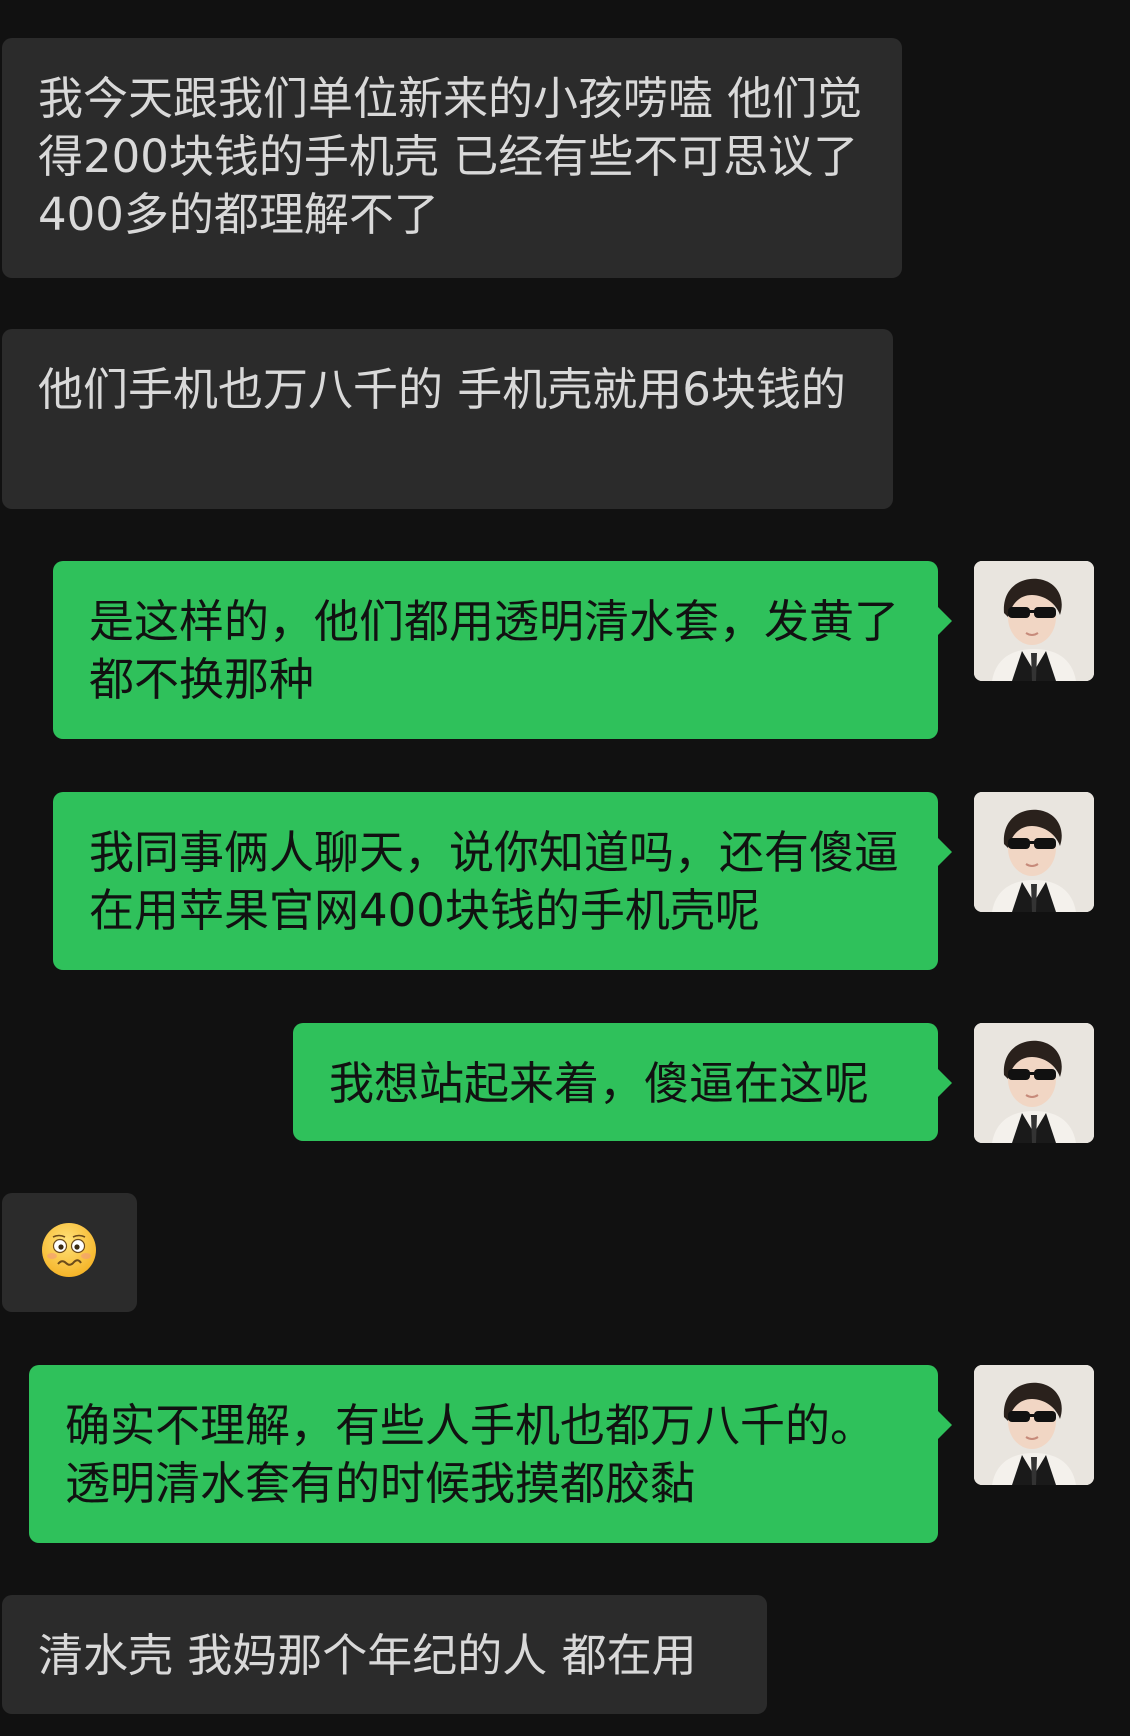  What do you see at coordinates (599, 1083) in the screenshot?
I see `message-text: 我想站起来着，傻逼在这呢` at bounding box center [599, 1083].